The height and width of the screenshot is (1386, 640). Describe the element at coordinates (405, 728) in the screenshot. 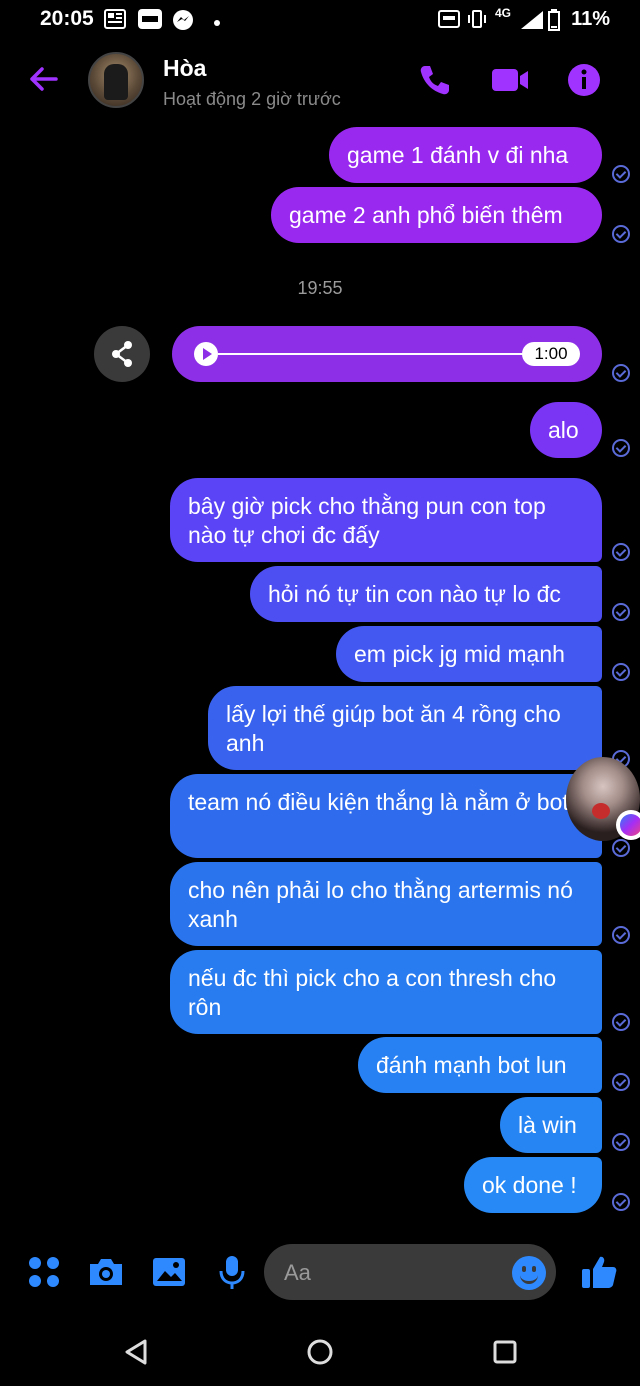

I see `message-bubble: lấy lợi thế giúp bot ăn 4 rồng cho anh` at that location.